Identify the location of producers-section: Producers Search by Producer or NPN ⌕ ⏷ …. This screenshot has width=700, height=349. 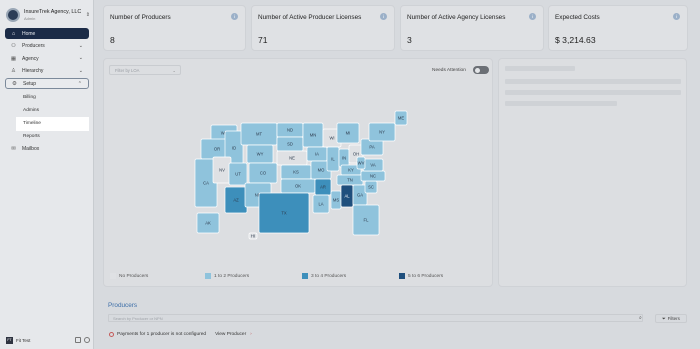
(395, 318).